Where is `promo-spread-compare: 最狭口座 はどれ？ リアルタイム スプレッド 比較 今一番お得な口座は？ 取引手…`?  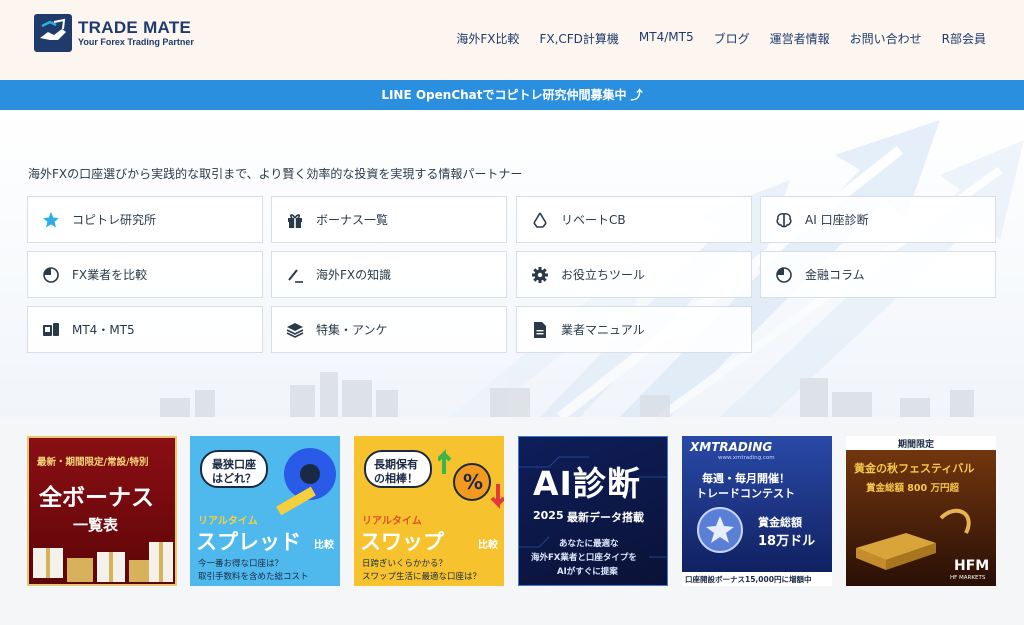 promo-spread-compare: 最狭口座 はどれ？ リアルタイム スプレッド 比較 今一番お得な口座は？ 取引手… is located at coordinates (265, 511).